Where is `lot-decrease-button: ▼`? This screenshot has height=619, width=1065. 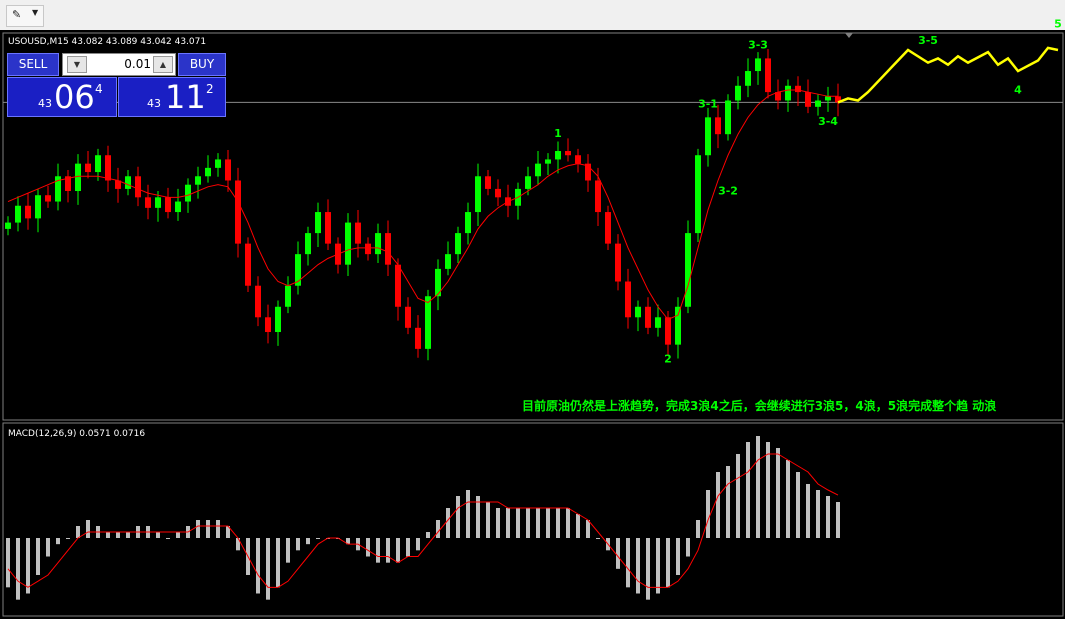 lot-decrease-button: ▼ is located at coordinates (77, 64).